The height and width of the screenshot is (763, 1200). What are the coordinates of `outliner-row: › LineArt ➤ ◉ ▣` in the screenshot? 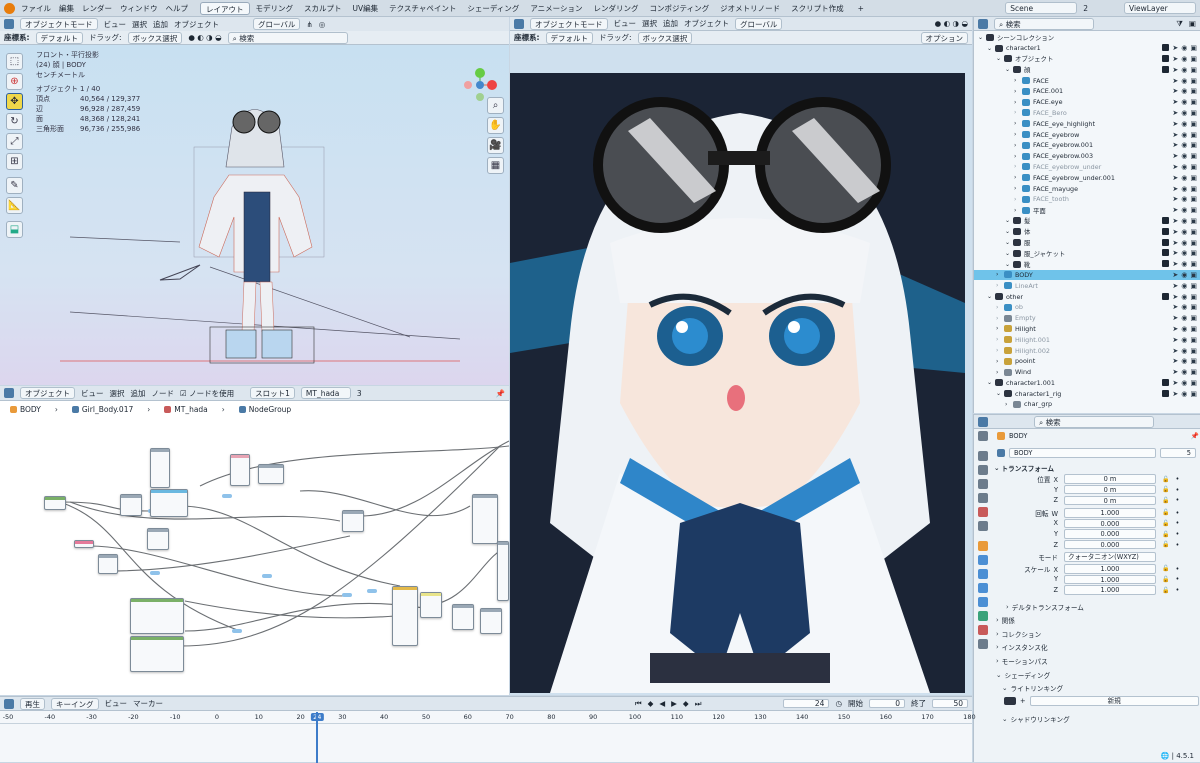 It's located at (1087, 285).